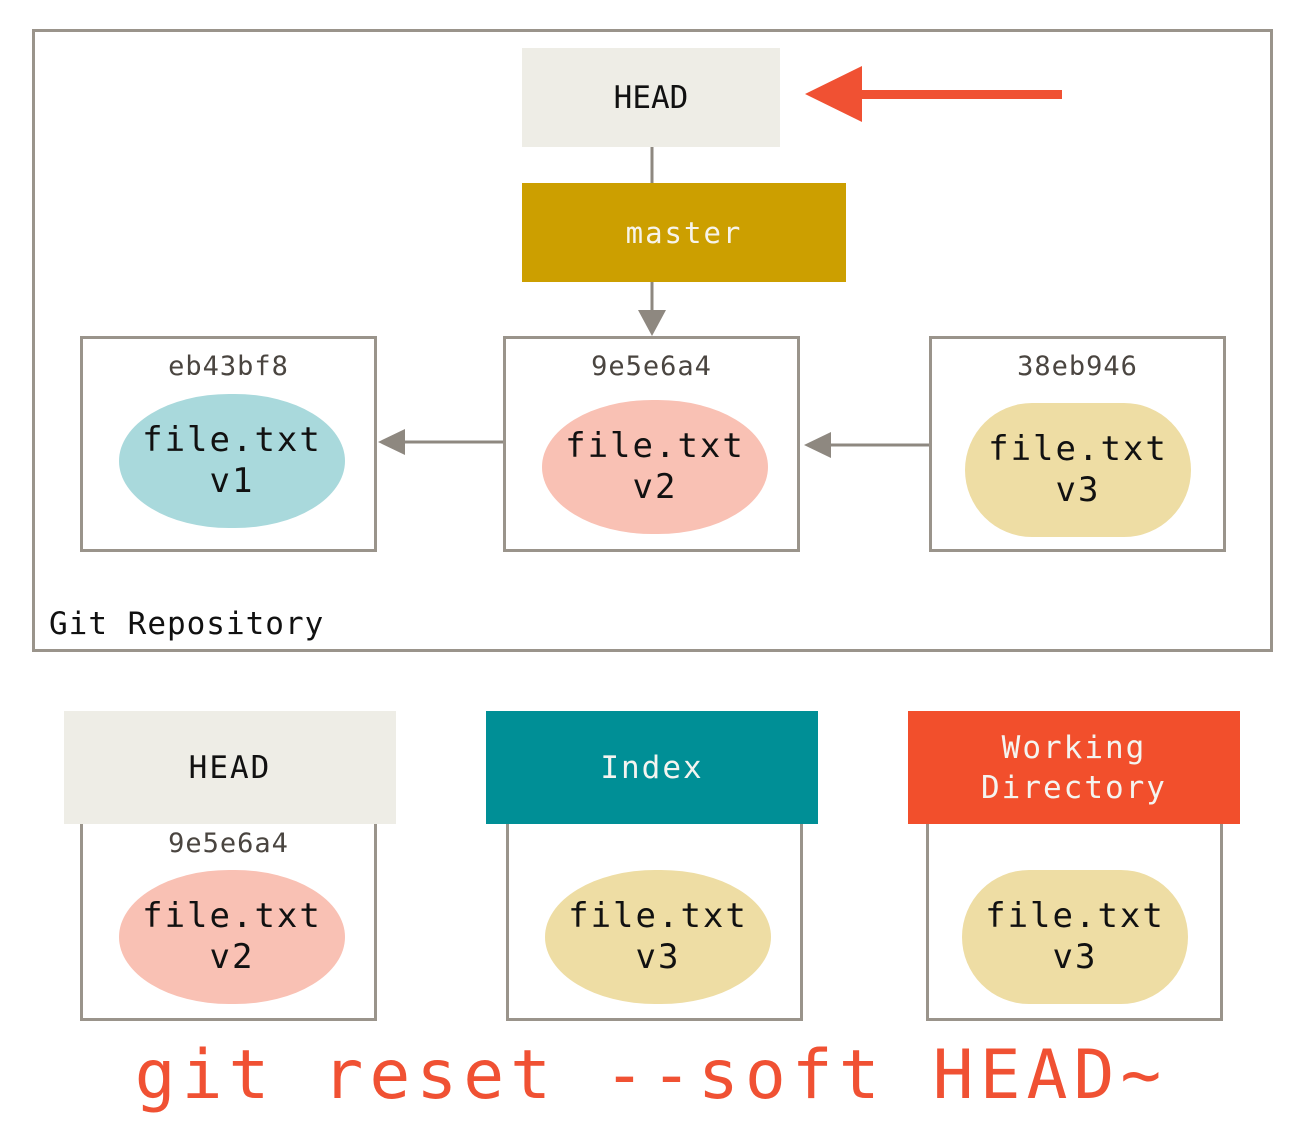 This screenshot has height=1143, width=1302. I want to click on working-directory-area-box: file.txt v3, so click(1074, 922).